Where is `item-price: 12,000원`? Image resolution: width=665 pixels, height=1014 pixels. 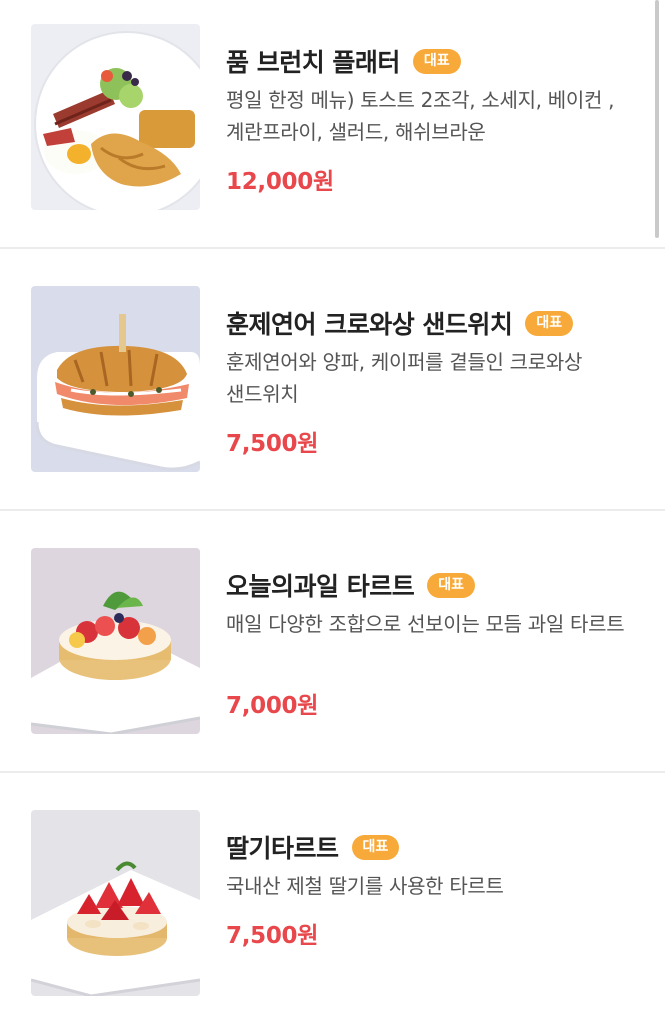 item-price: 12,000원 is located at coordinates (280, 182).